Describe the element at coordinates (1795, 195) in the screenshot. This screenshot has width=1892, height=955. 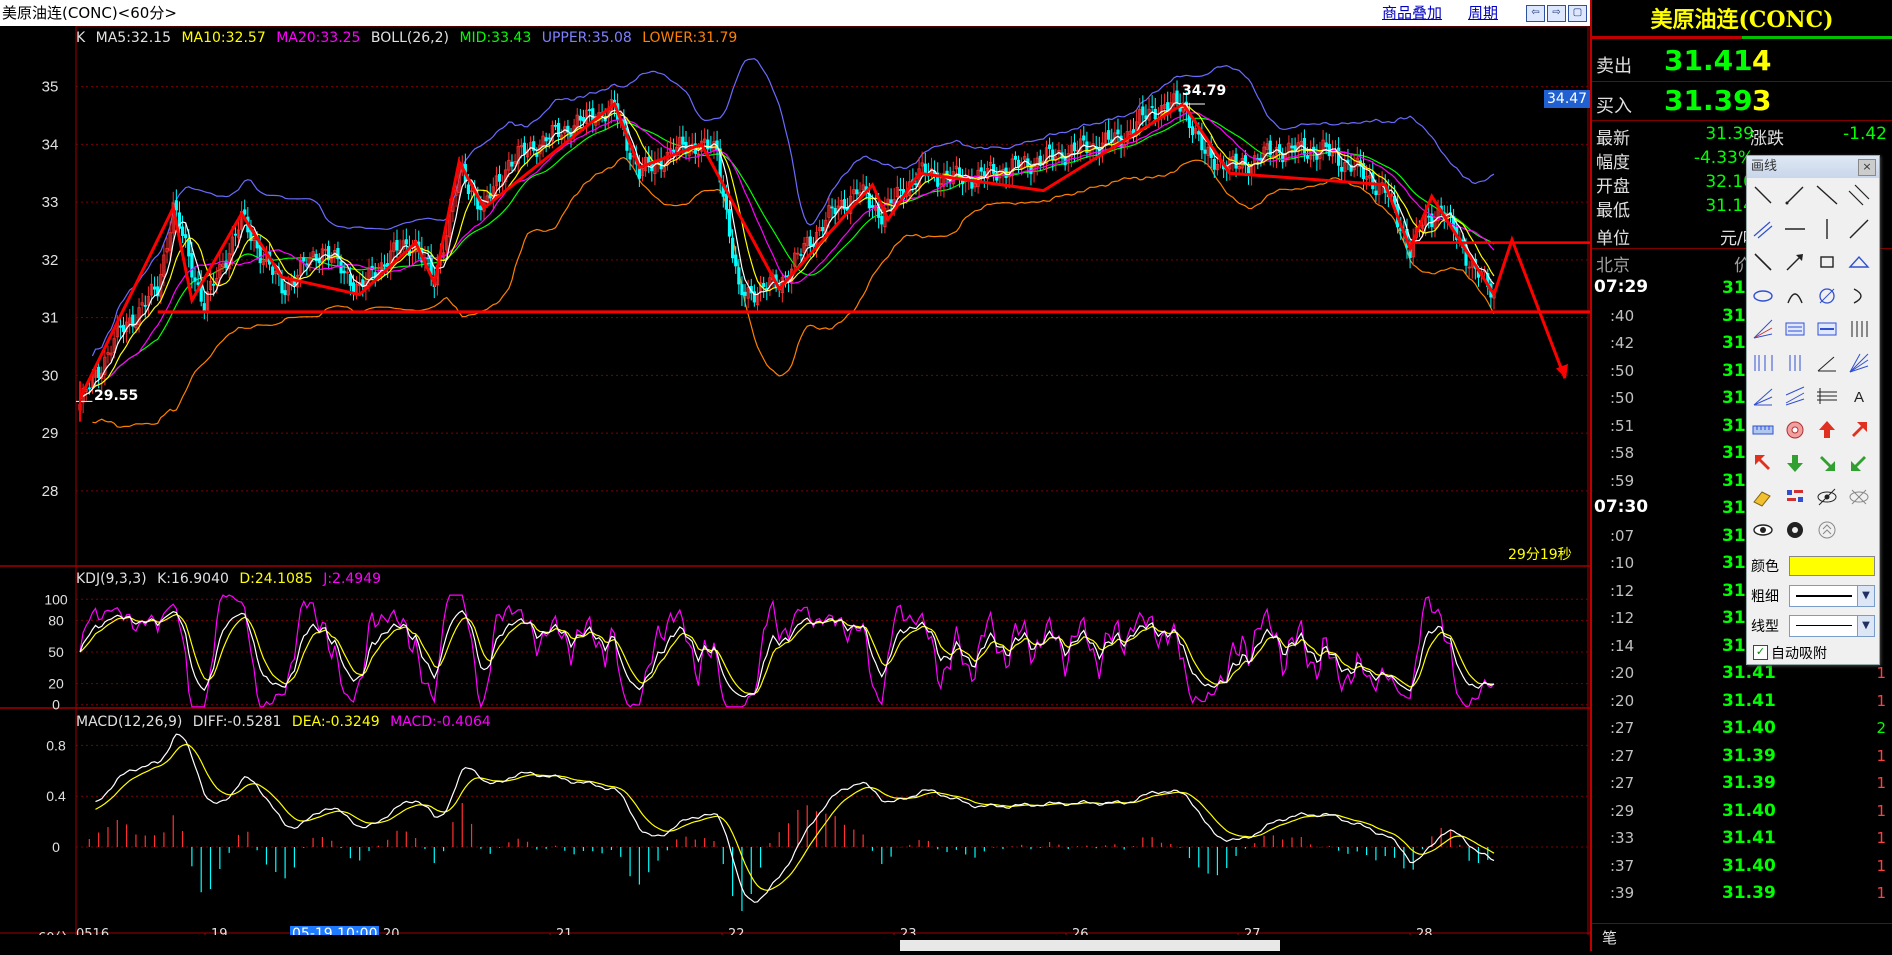
I see `ray-icon` at that location.